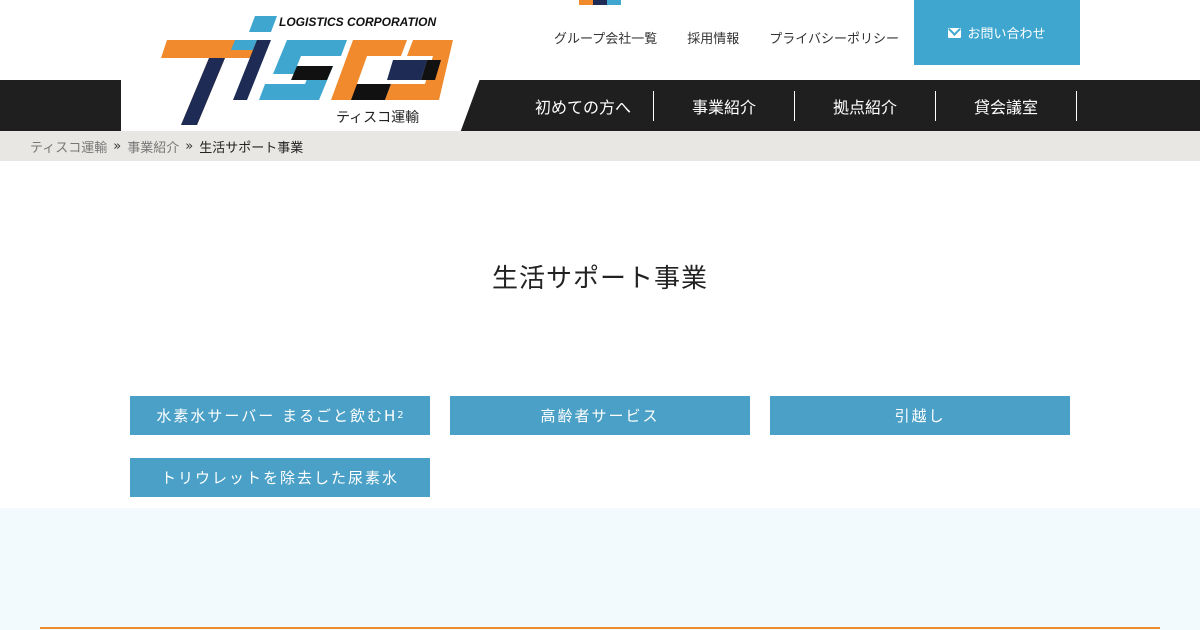  What do you see at coordinates (600, 628) in the screenshot?
I see `orange-divider` at bounding box center [600, 628].